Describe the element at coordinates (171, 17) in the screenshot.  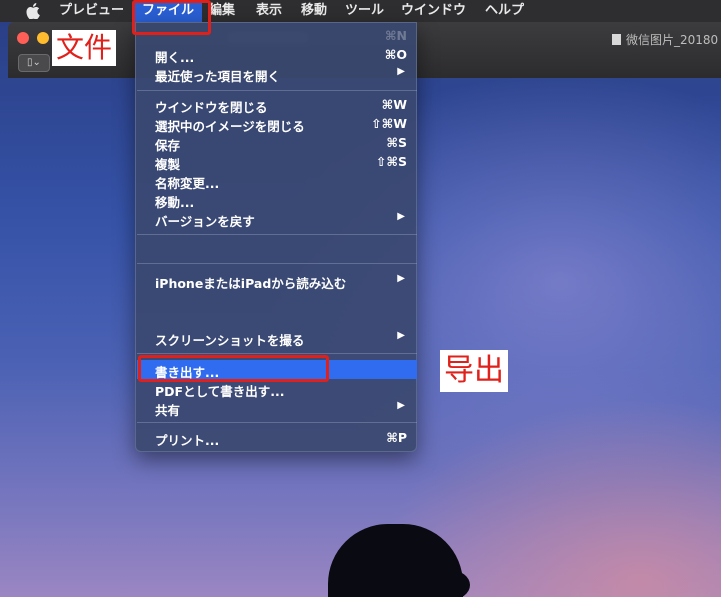
I see `file-menu-annotation-box` at that location.